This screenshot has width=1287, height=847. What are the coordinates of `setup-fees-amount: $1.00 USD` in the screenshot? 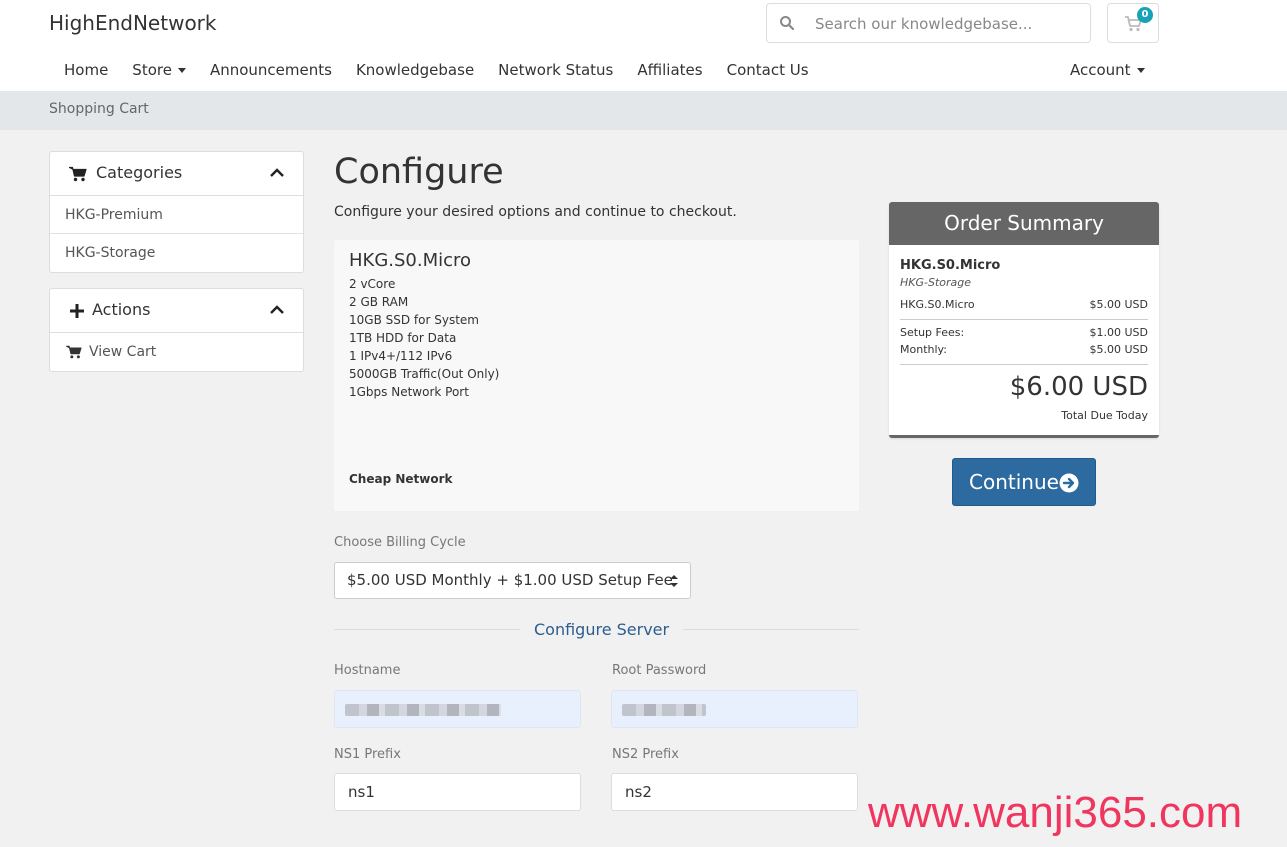 It's located at (1119, 332).